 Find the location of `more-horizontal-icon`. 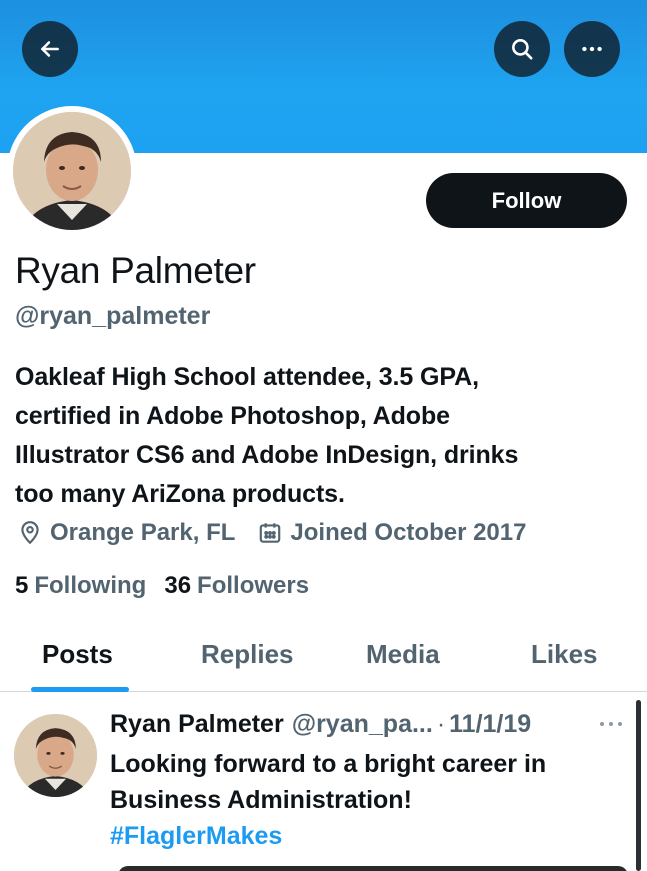

more-horizontal-icon is located at coordinates (592, 49).